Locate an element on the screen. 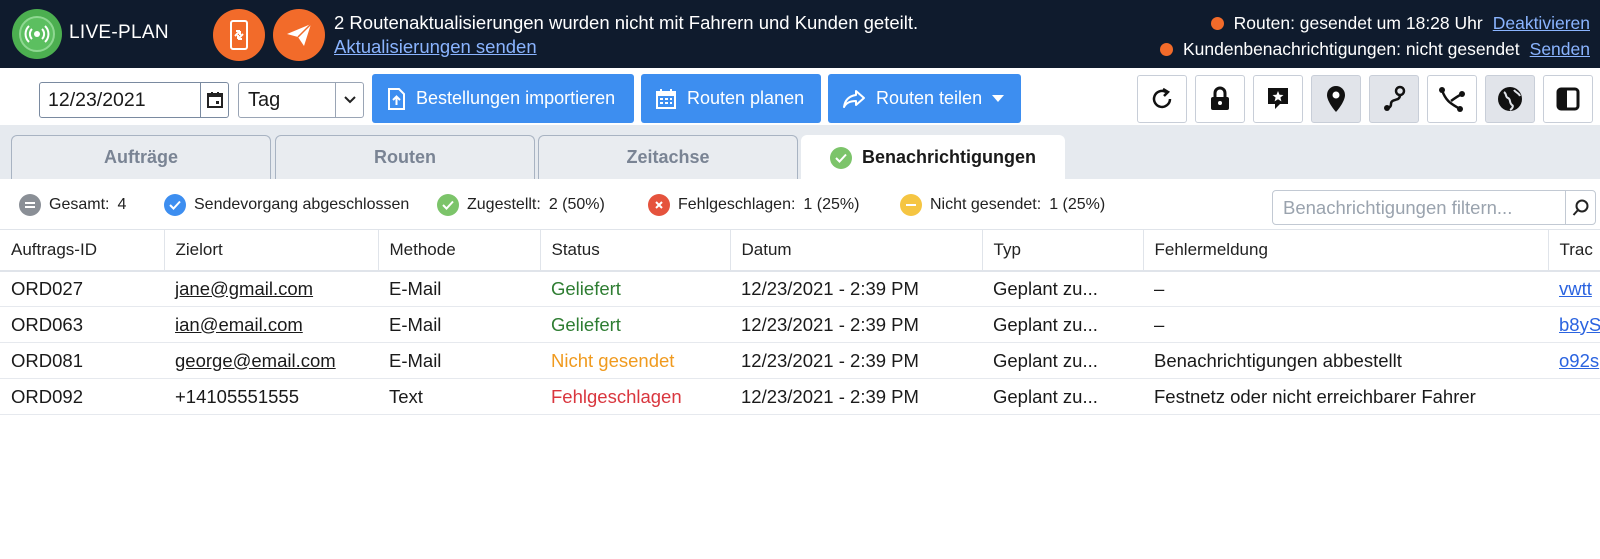 The height and width of the screenshot is (559, 1600). tracking-link: o92s is located at coordinates (1579, 360).